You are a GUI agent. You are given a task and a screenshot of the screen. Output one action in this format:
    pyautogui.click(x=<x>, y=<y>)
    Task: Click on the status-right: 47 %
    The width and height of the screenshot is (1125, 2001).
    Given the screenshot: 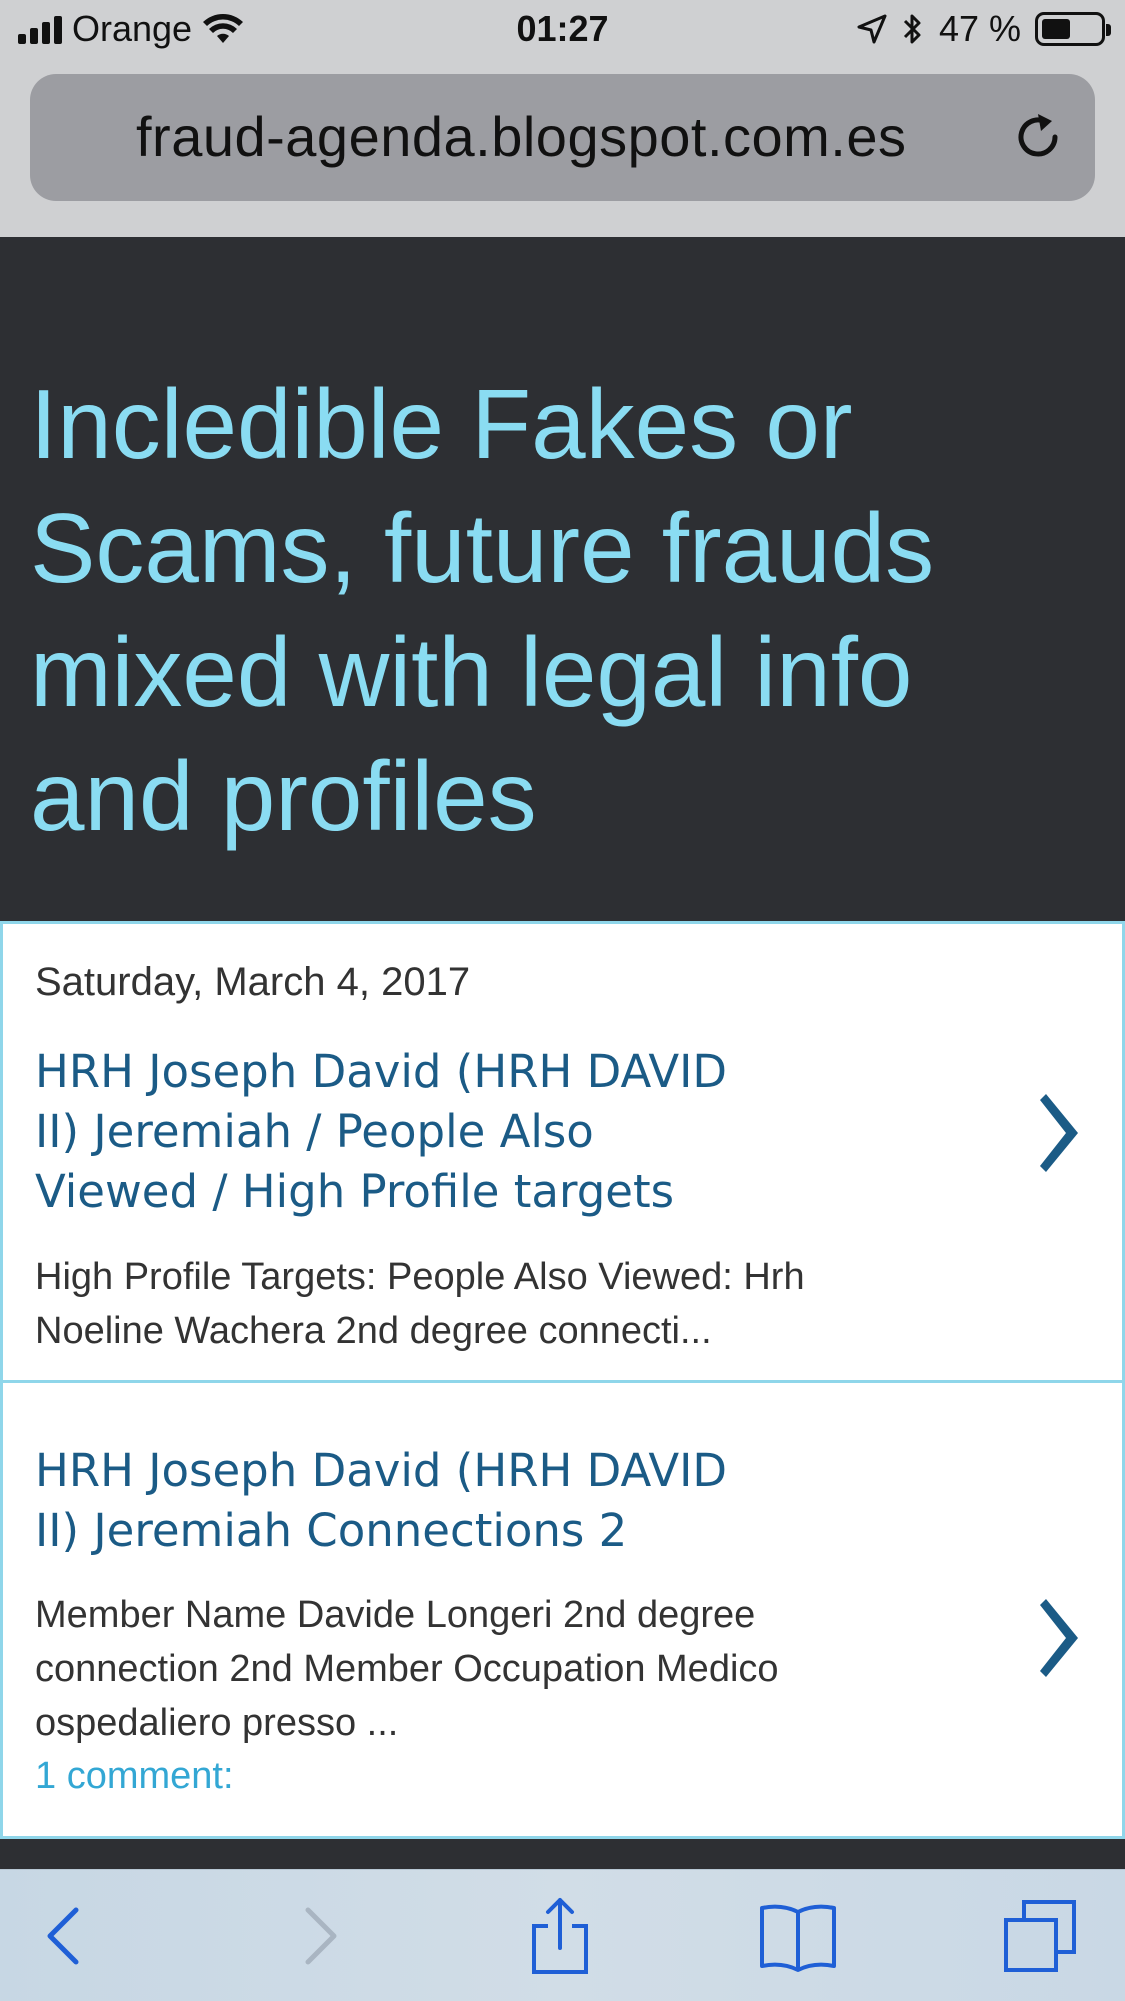 What is the action you would take?
    pyautogui.click(x=984, y=29)
    